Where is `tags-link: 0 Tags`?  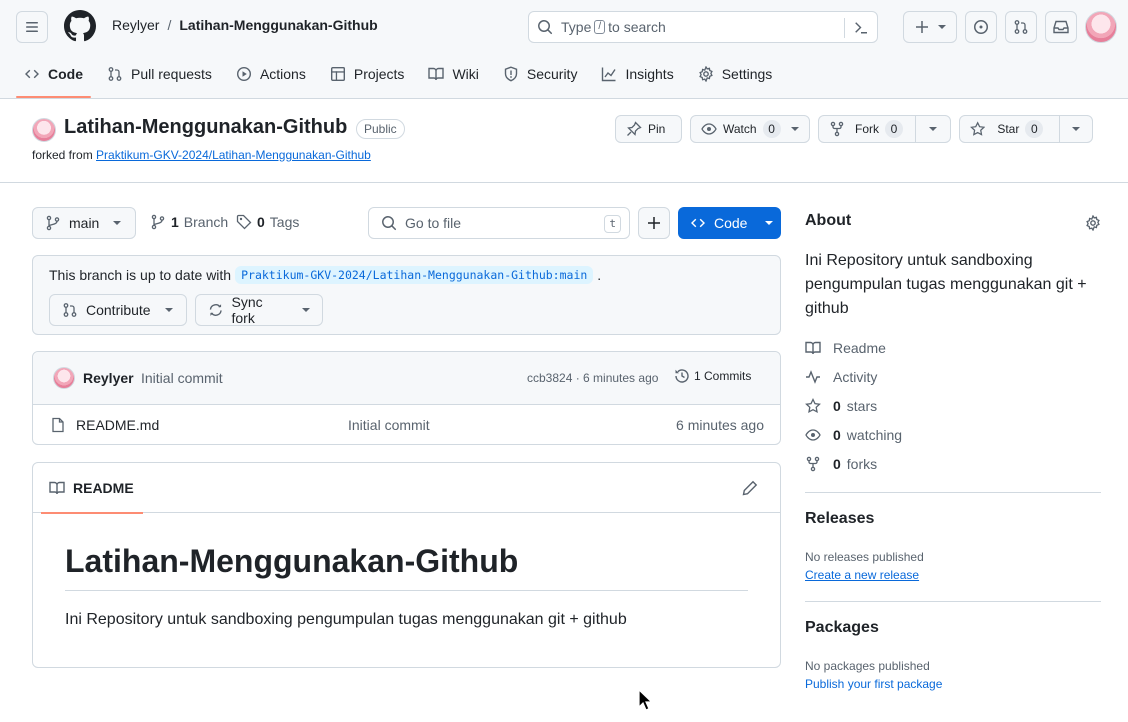
tags-link: 0 Tags is located at coordinates (267, 222).